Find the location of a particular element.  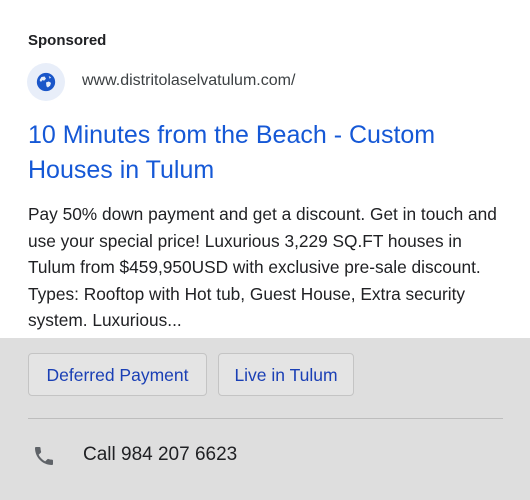

phone-icon is located at coordinates (44, 458).